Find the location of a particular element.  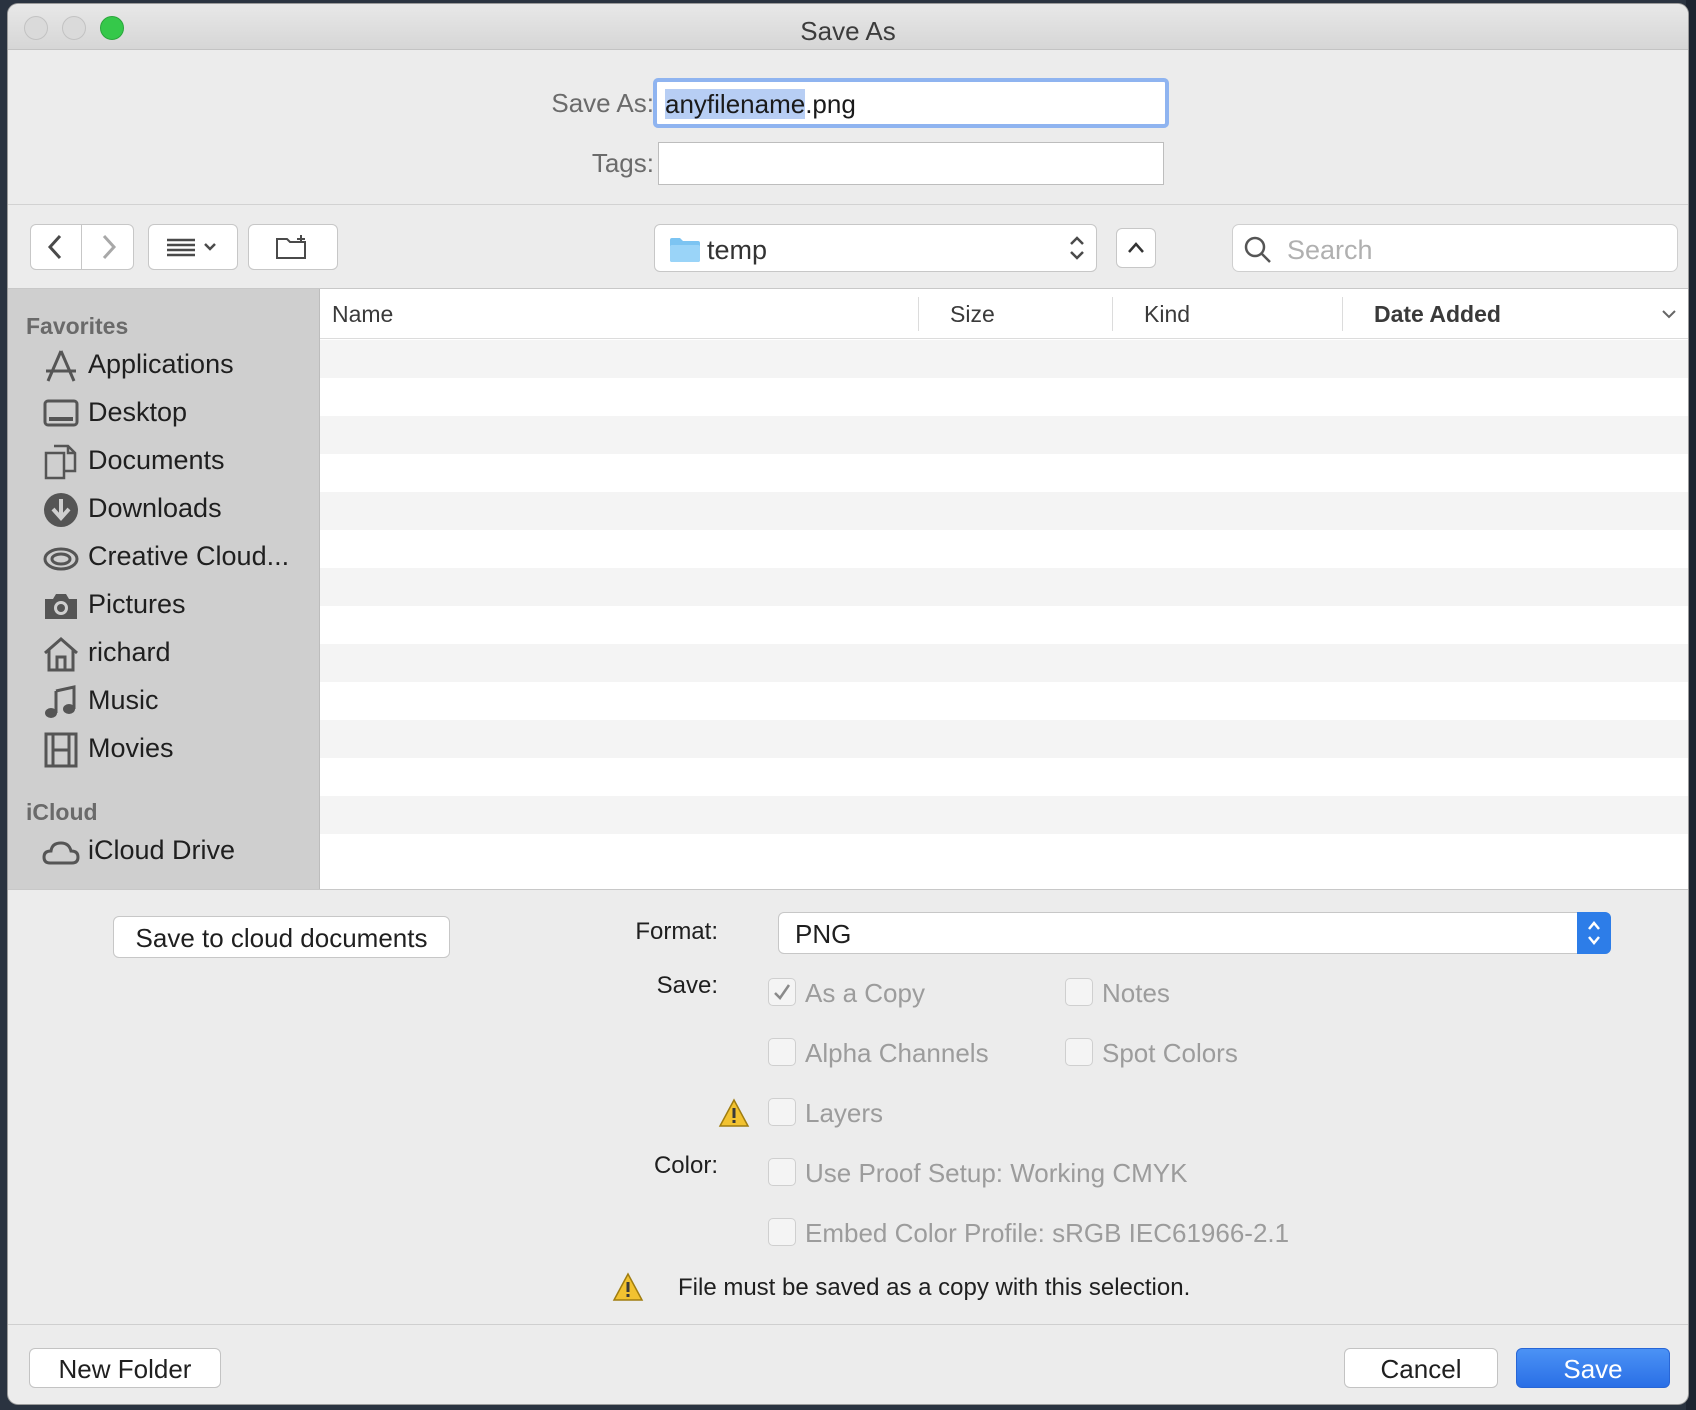

chevron-left-icon is located at coordinates (56, 247).